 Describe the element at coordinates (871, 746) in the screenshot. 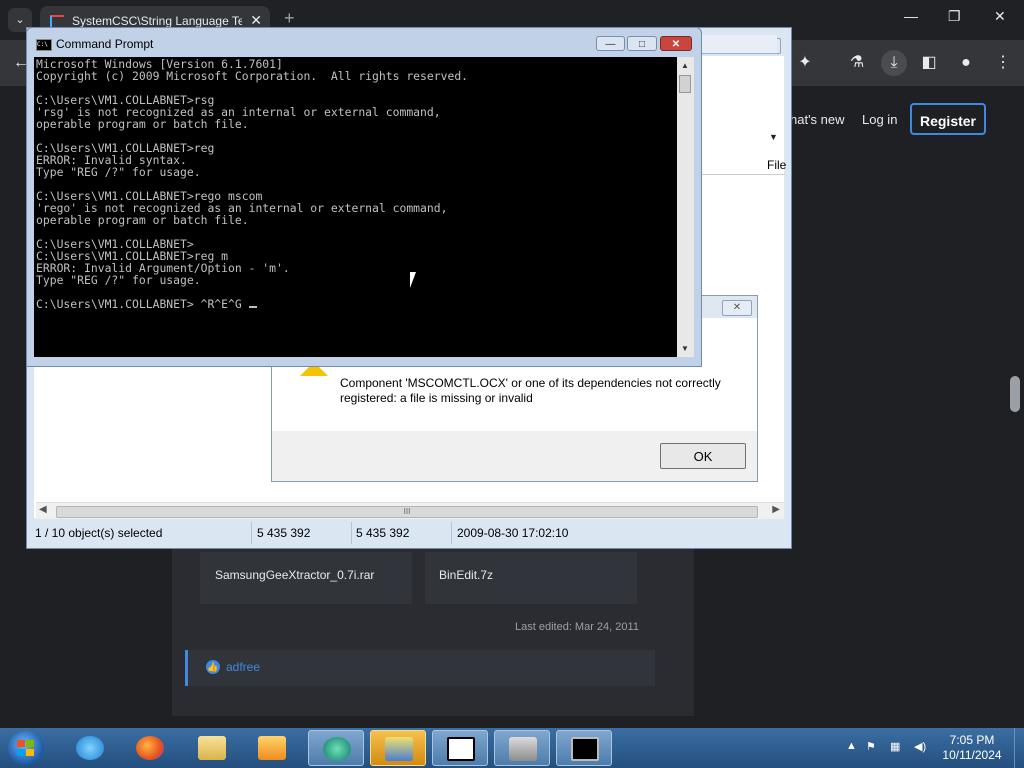

I see `action-center-icon: ⚑` at that location.